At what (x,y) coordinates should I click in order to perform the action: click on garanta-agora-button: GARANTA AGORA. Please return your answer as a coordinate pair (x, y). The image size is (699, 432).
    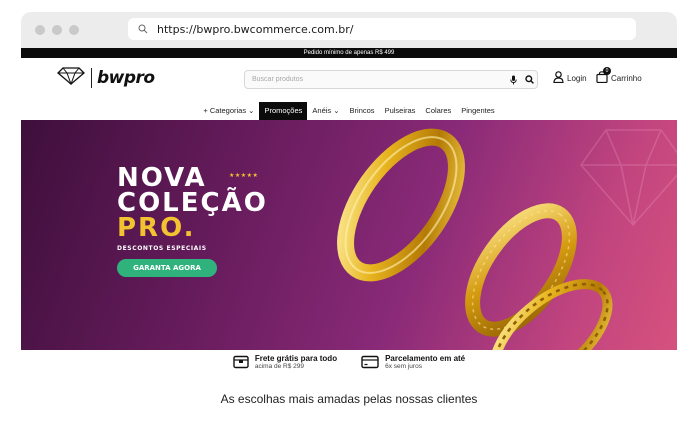
    Looking at the image, I should click on (167, 268).